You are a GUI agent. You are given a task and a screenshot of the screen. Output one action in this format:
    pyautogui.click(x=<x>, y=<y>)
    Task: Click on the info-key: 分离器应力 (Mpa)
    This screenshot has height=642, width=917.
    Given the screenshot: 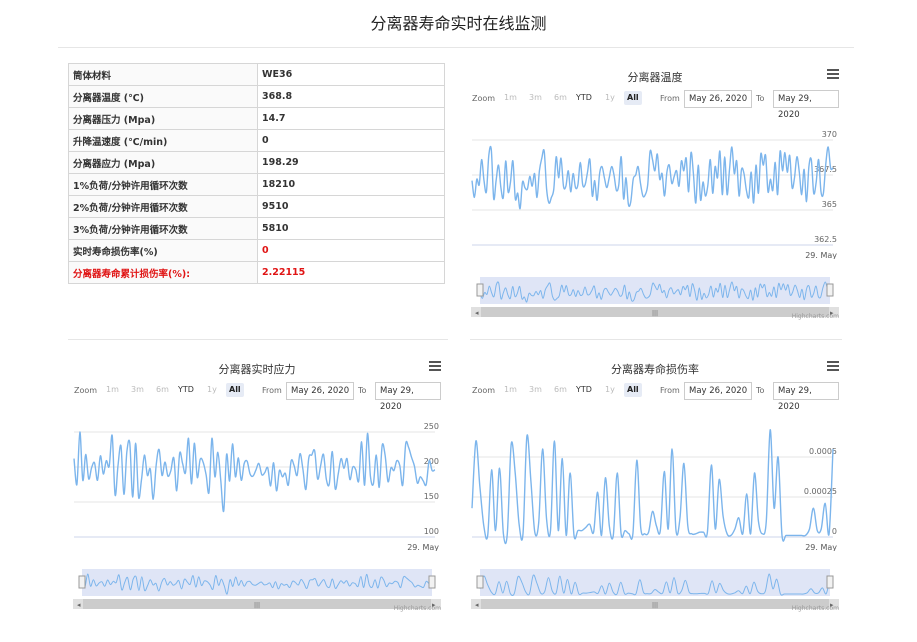 What is the action you would take?
    pyautogui.click(x=163, y=162)
    